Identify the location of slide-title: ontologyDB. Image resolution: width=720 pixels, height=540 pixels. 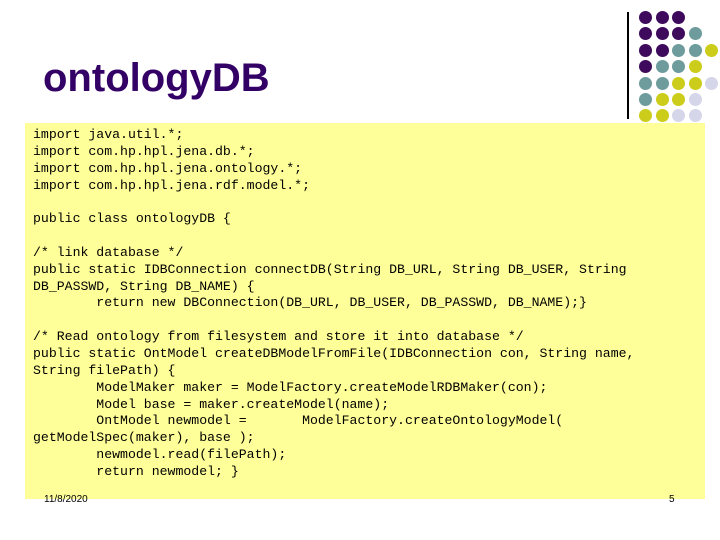
(156, 78).